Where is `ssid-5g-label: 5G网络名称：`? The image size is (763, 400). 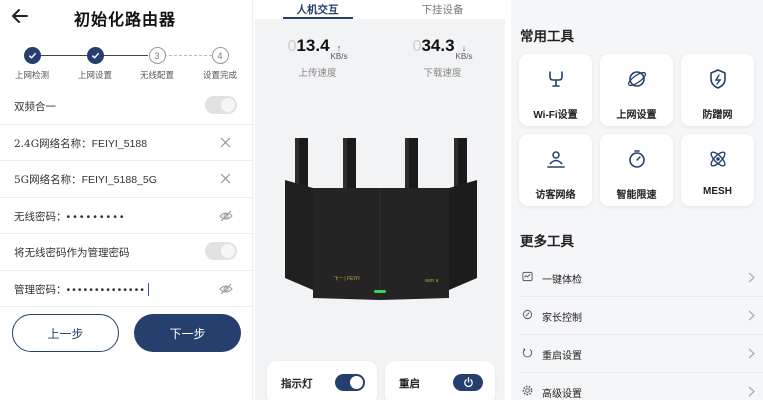
ssid-5g-label: 5G网络名称： is located at coordinates (48, 180).